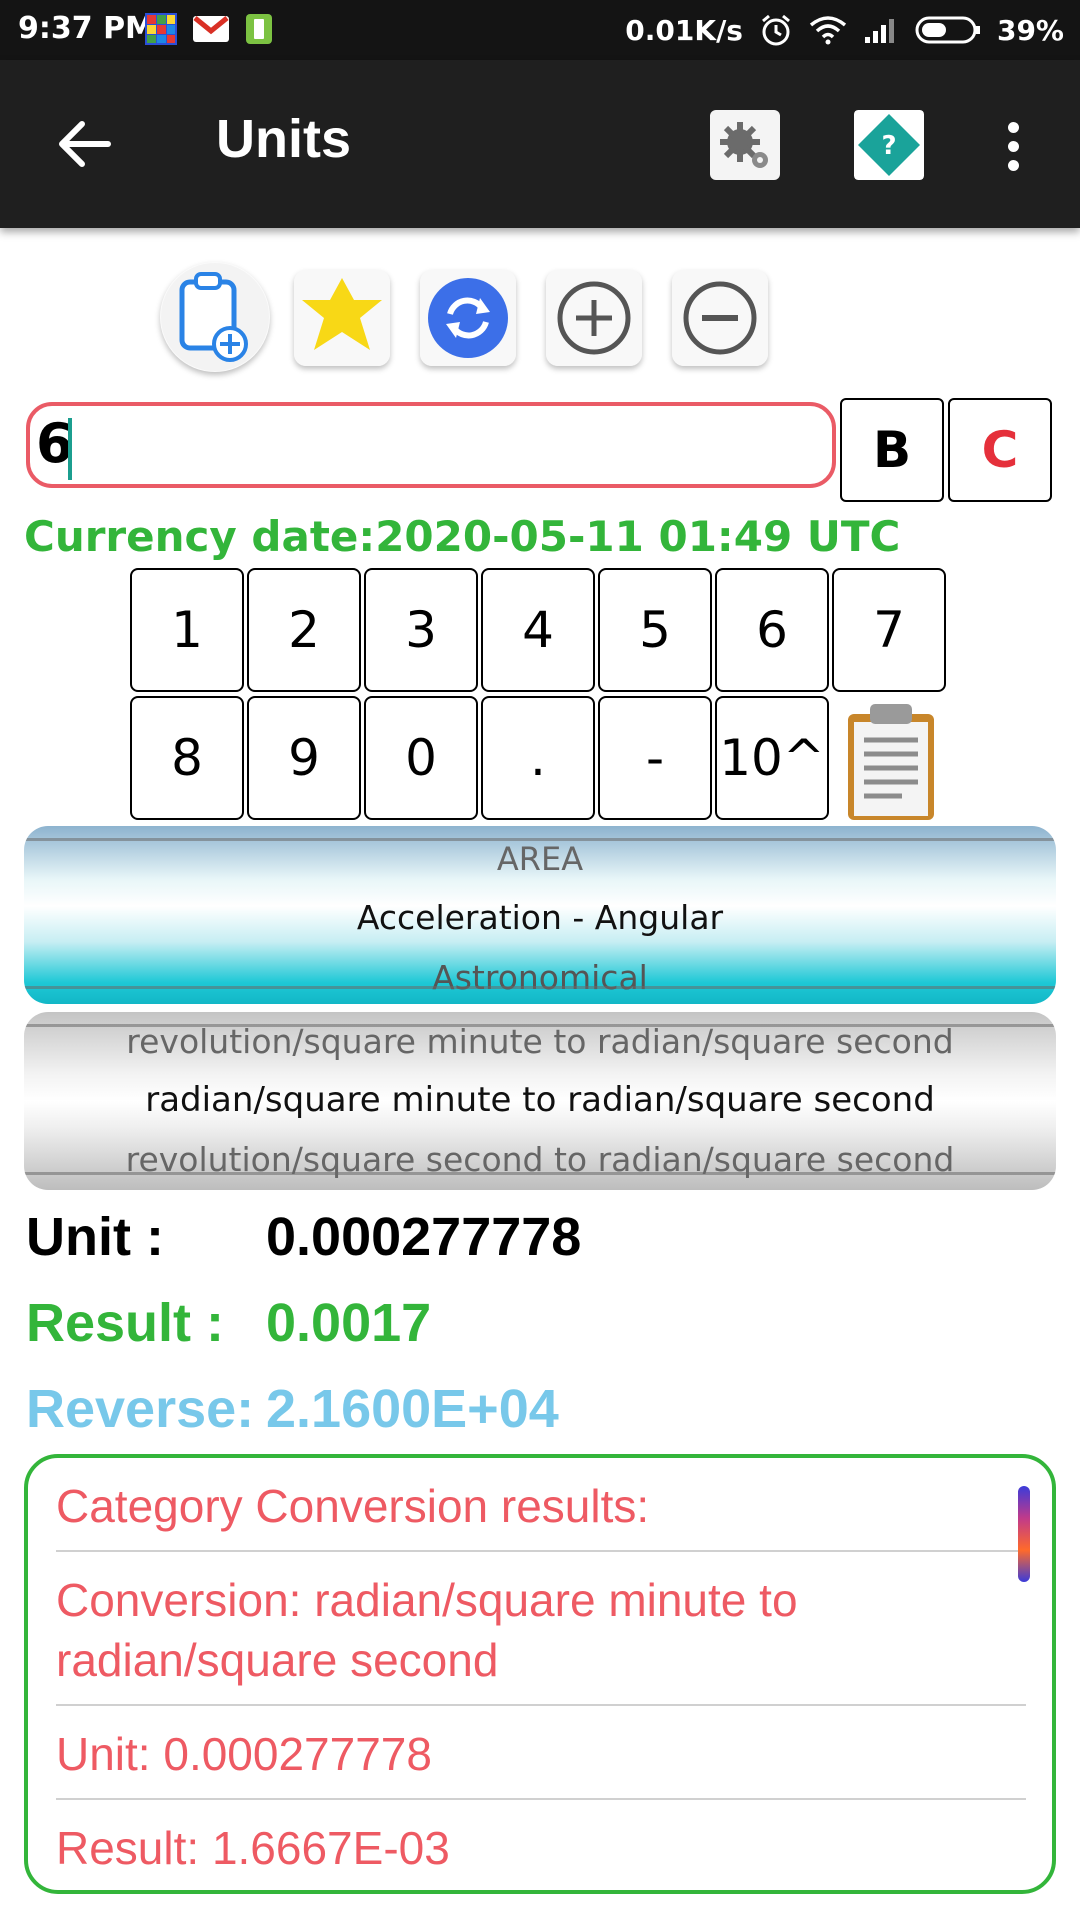 The image size is (1080, 1920). I want to click on key-5: 5, so click(655, 630).